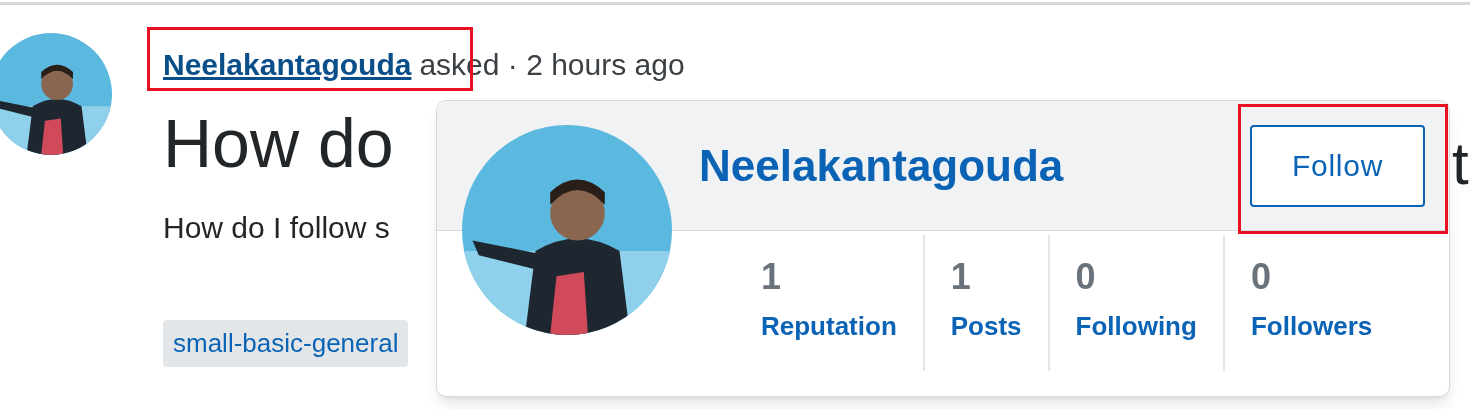 Image resolution: width=1470 pixels, height=409 pixels. I want to click on profile-name: Neelakantagouda, so click(881, 165).